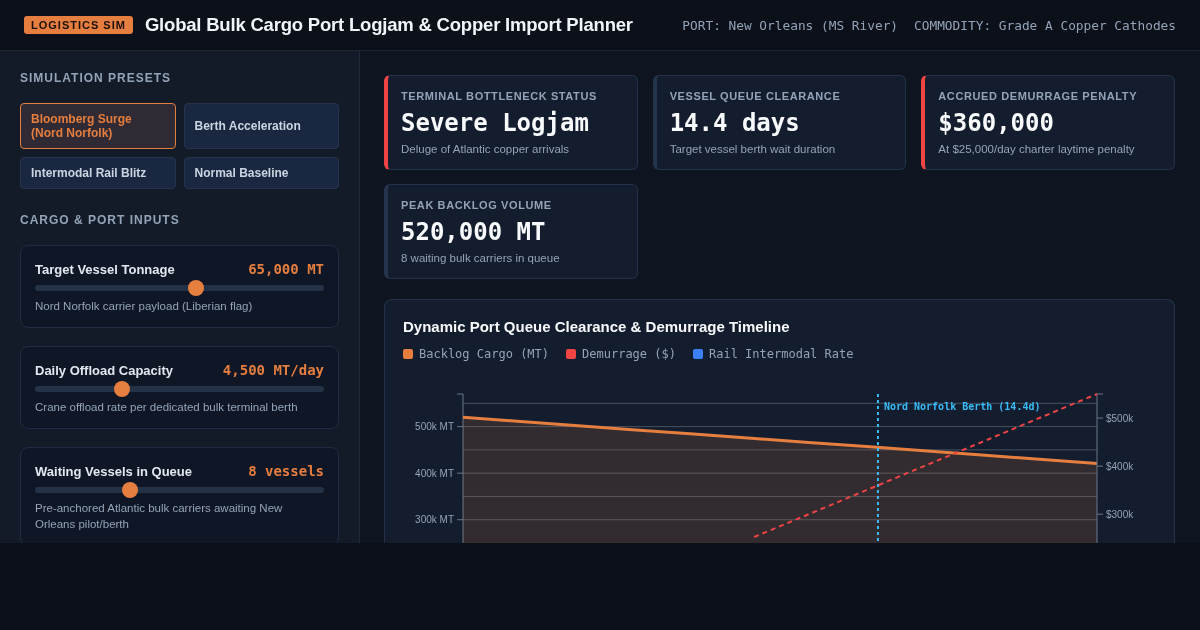 The image size is (1200, 630). What do you see at coordinates (98, 173) in the screenshot?
I see `preset-button: Intermodal Rail Blitz` at bounding box center [98, 173].